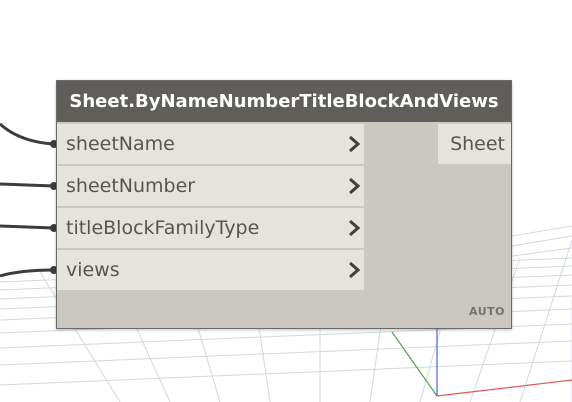 Image resolution: width=572 pixels, height=402 pixels. What do you see at coordinates (210, 187) in the screenshot?
I see `input-port-sheetnumber: sheetNumber` at bounding box center [210, 187].